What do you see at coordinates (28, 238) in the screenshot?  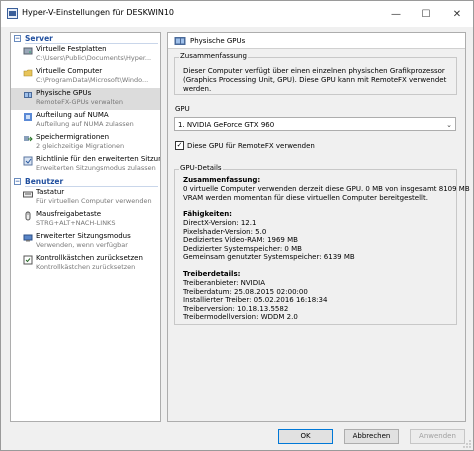 I see `session-icon` at bounding box center [28, 238].